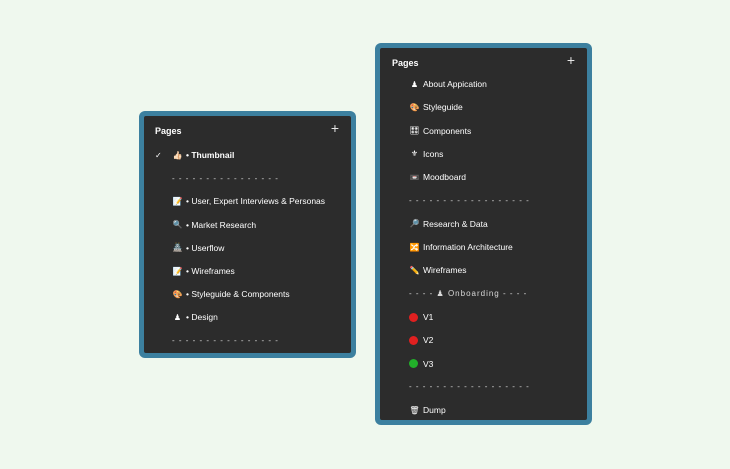  I want to click on page-item-label: Moodboard, so click(445, 177).